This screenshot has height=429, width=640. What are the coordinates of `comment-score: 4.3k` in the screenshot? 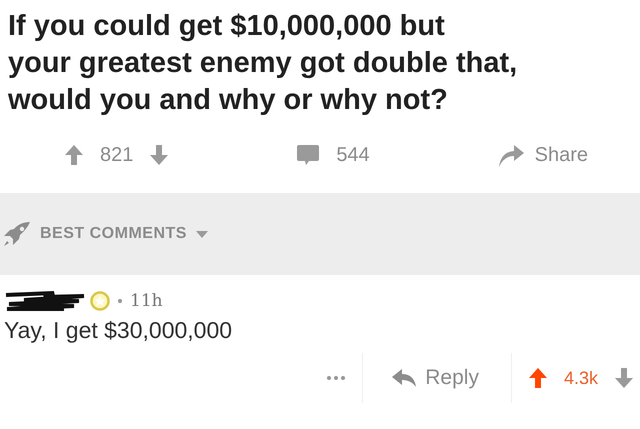 It's located at (581, 378).